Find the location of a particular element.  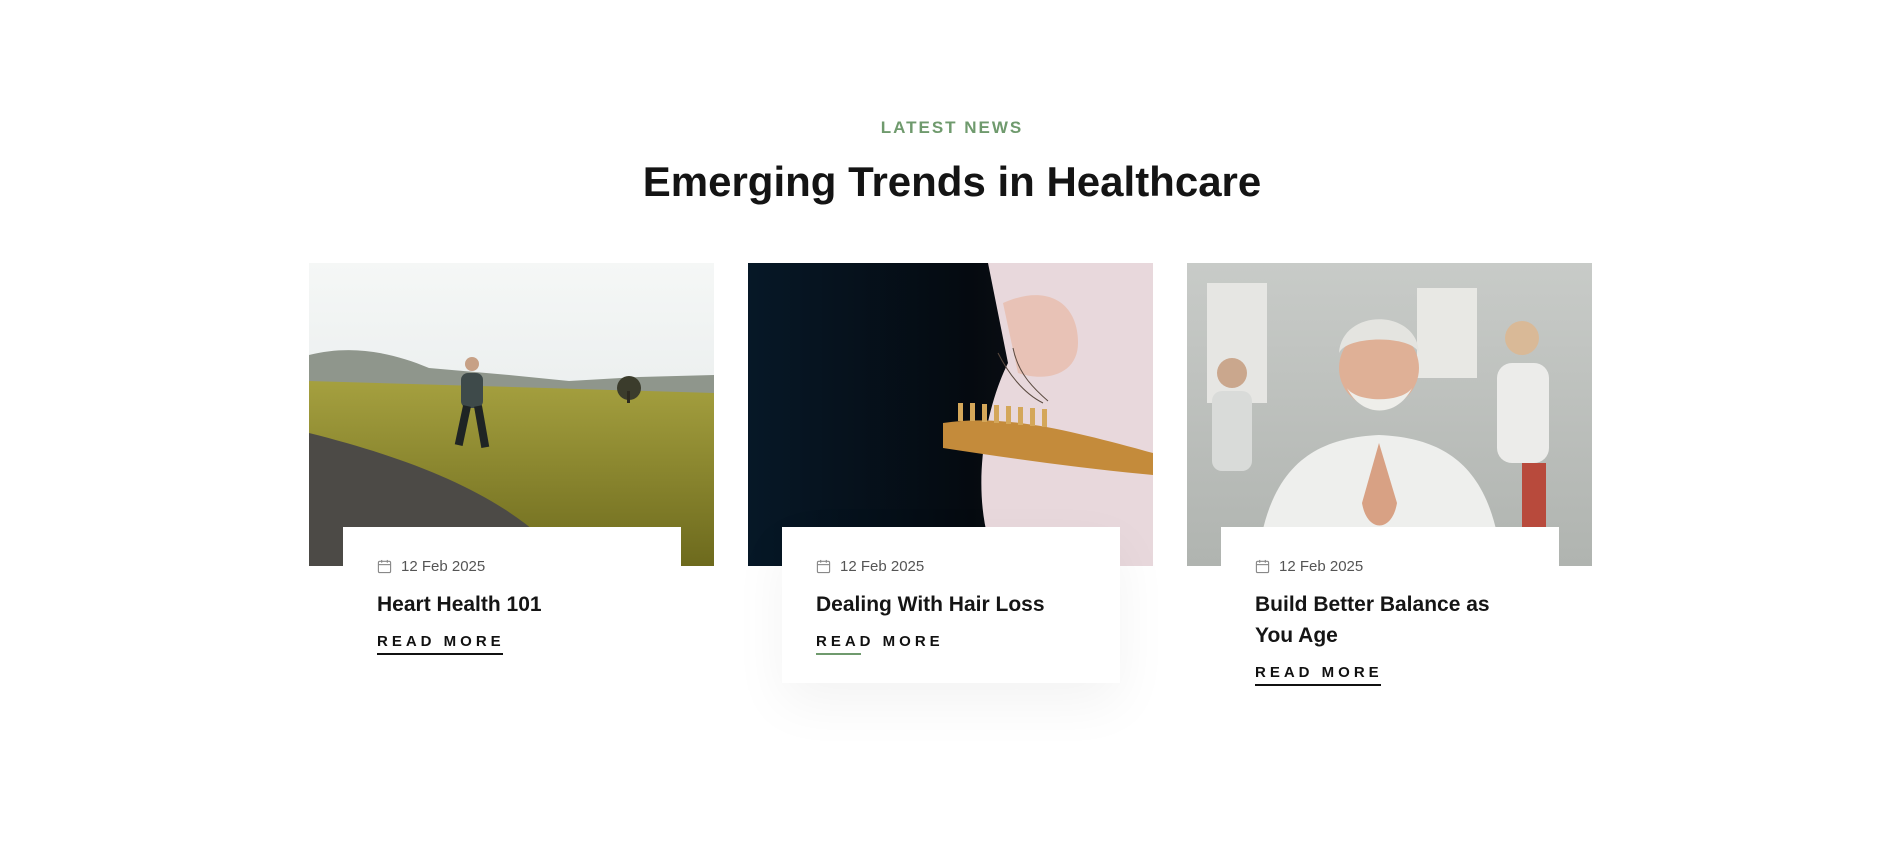

post-body: 12 Feb 2025 Heart Health 101 READ MORE is located at coordinates (512, 605).